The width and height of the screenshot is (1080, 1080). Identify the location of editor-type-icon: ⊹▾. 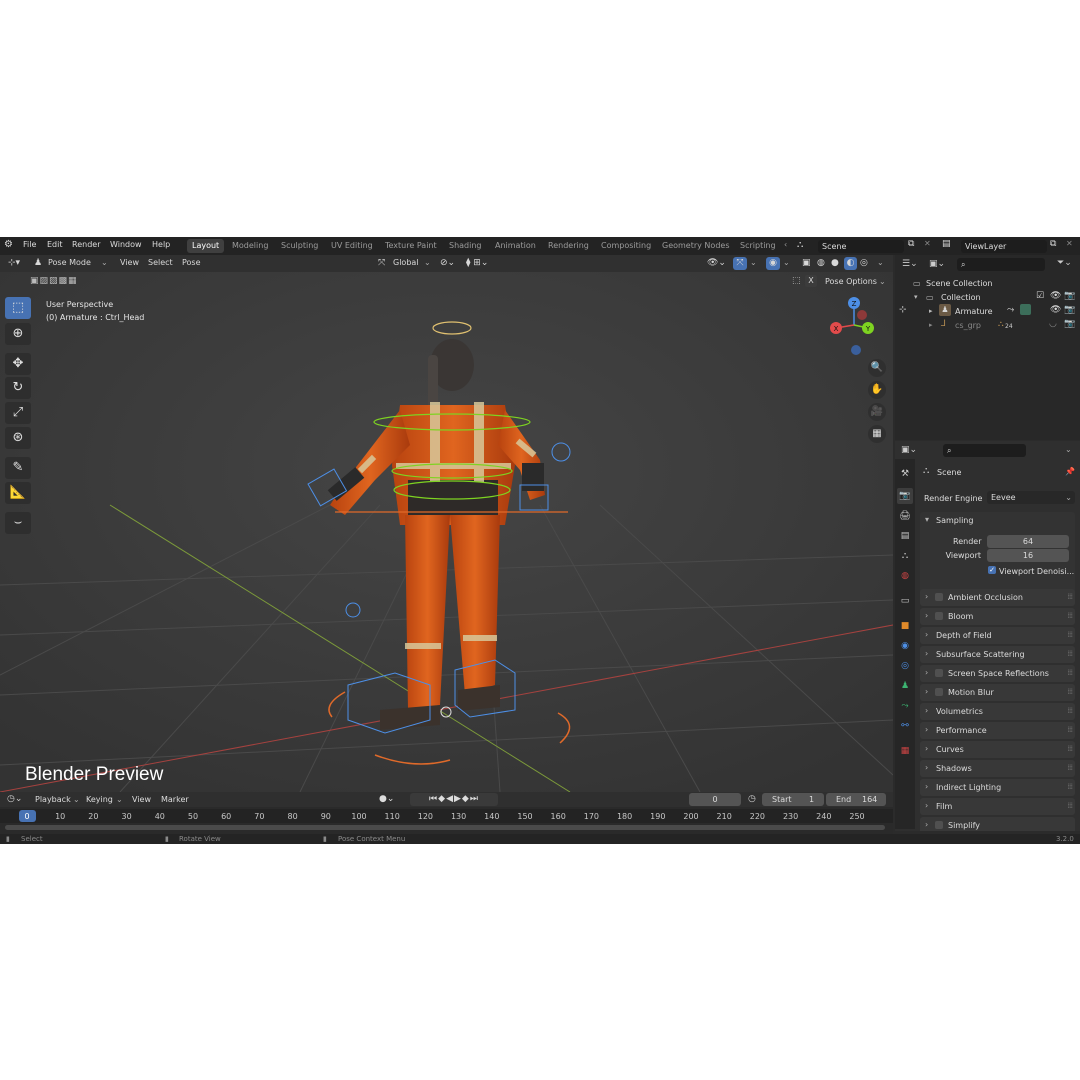
(14, 263).